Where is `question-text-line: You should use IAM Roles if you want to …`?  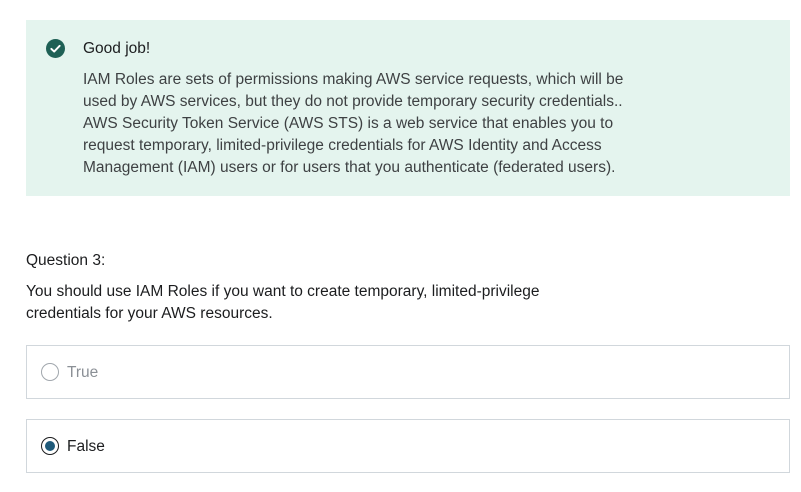
question-text-line: You should use IAM Roles if you want to … is located at coordinates (283, 291).